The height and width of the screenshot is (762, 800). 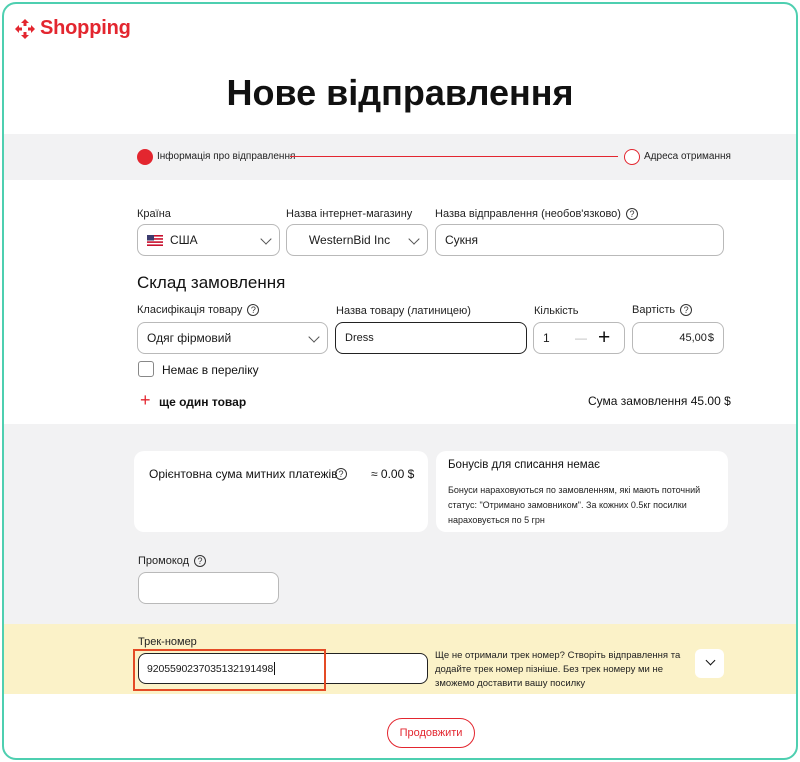 What do you see at coordinates (659, 401) in the screenshot?
I see `order-sum: Сума замовлення 45.00 $` at bounding box center [659, 401].